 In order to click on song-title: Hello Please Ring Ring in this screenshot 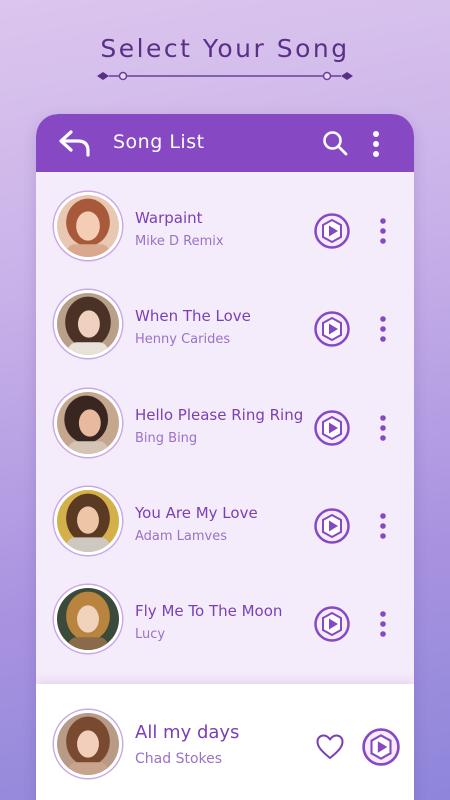, I will do `click(219, 415)`.